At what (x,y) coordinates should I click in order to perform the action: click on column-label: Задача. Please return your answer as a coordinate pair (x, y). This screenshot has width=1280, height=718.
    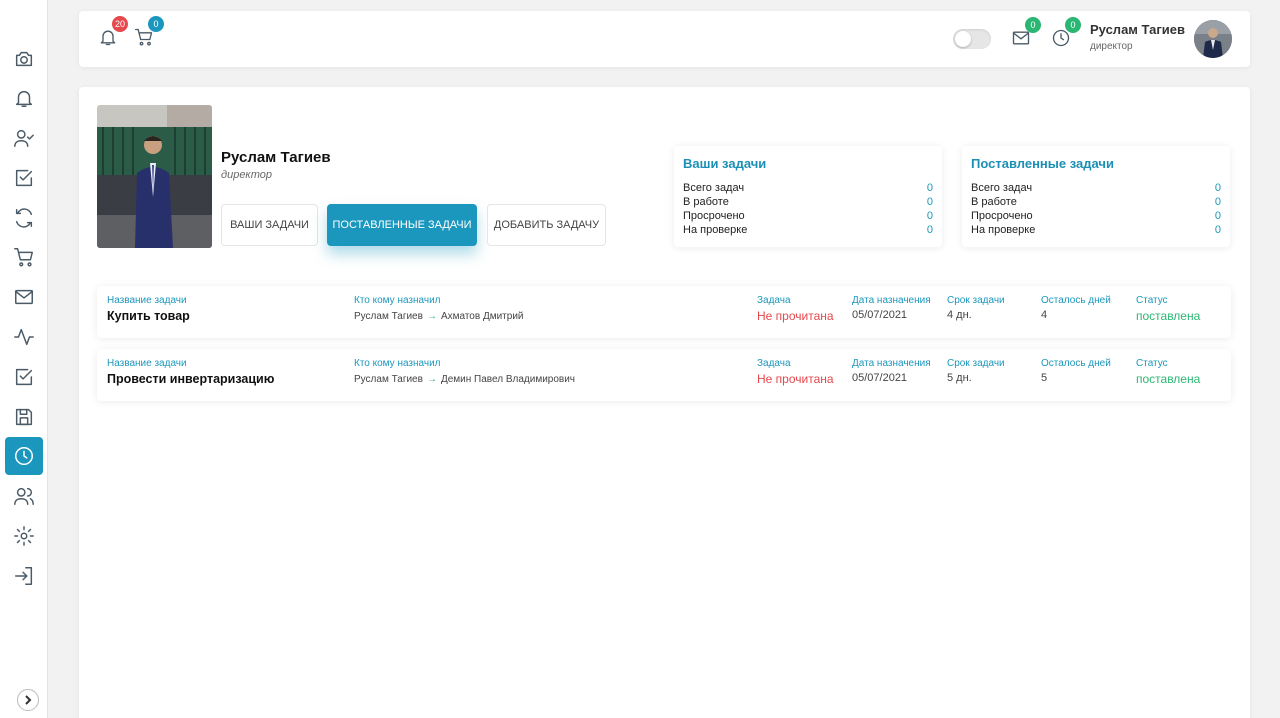
    Looking at the image, I should click on (774, 363).